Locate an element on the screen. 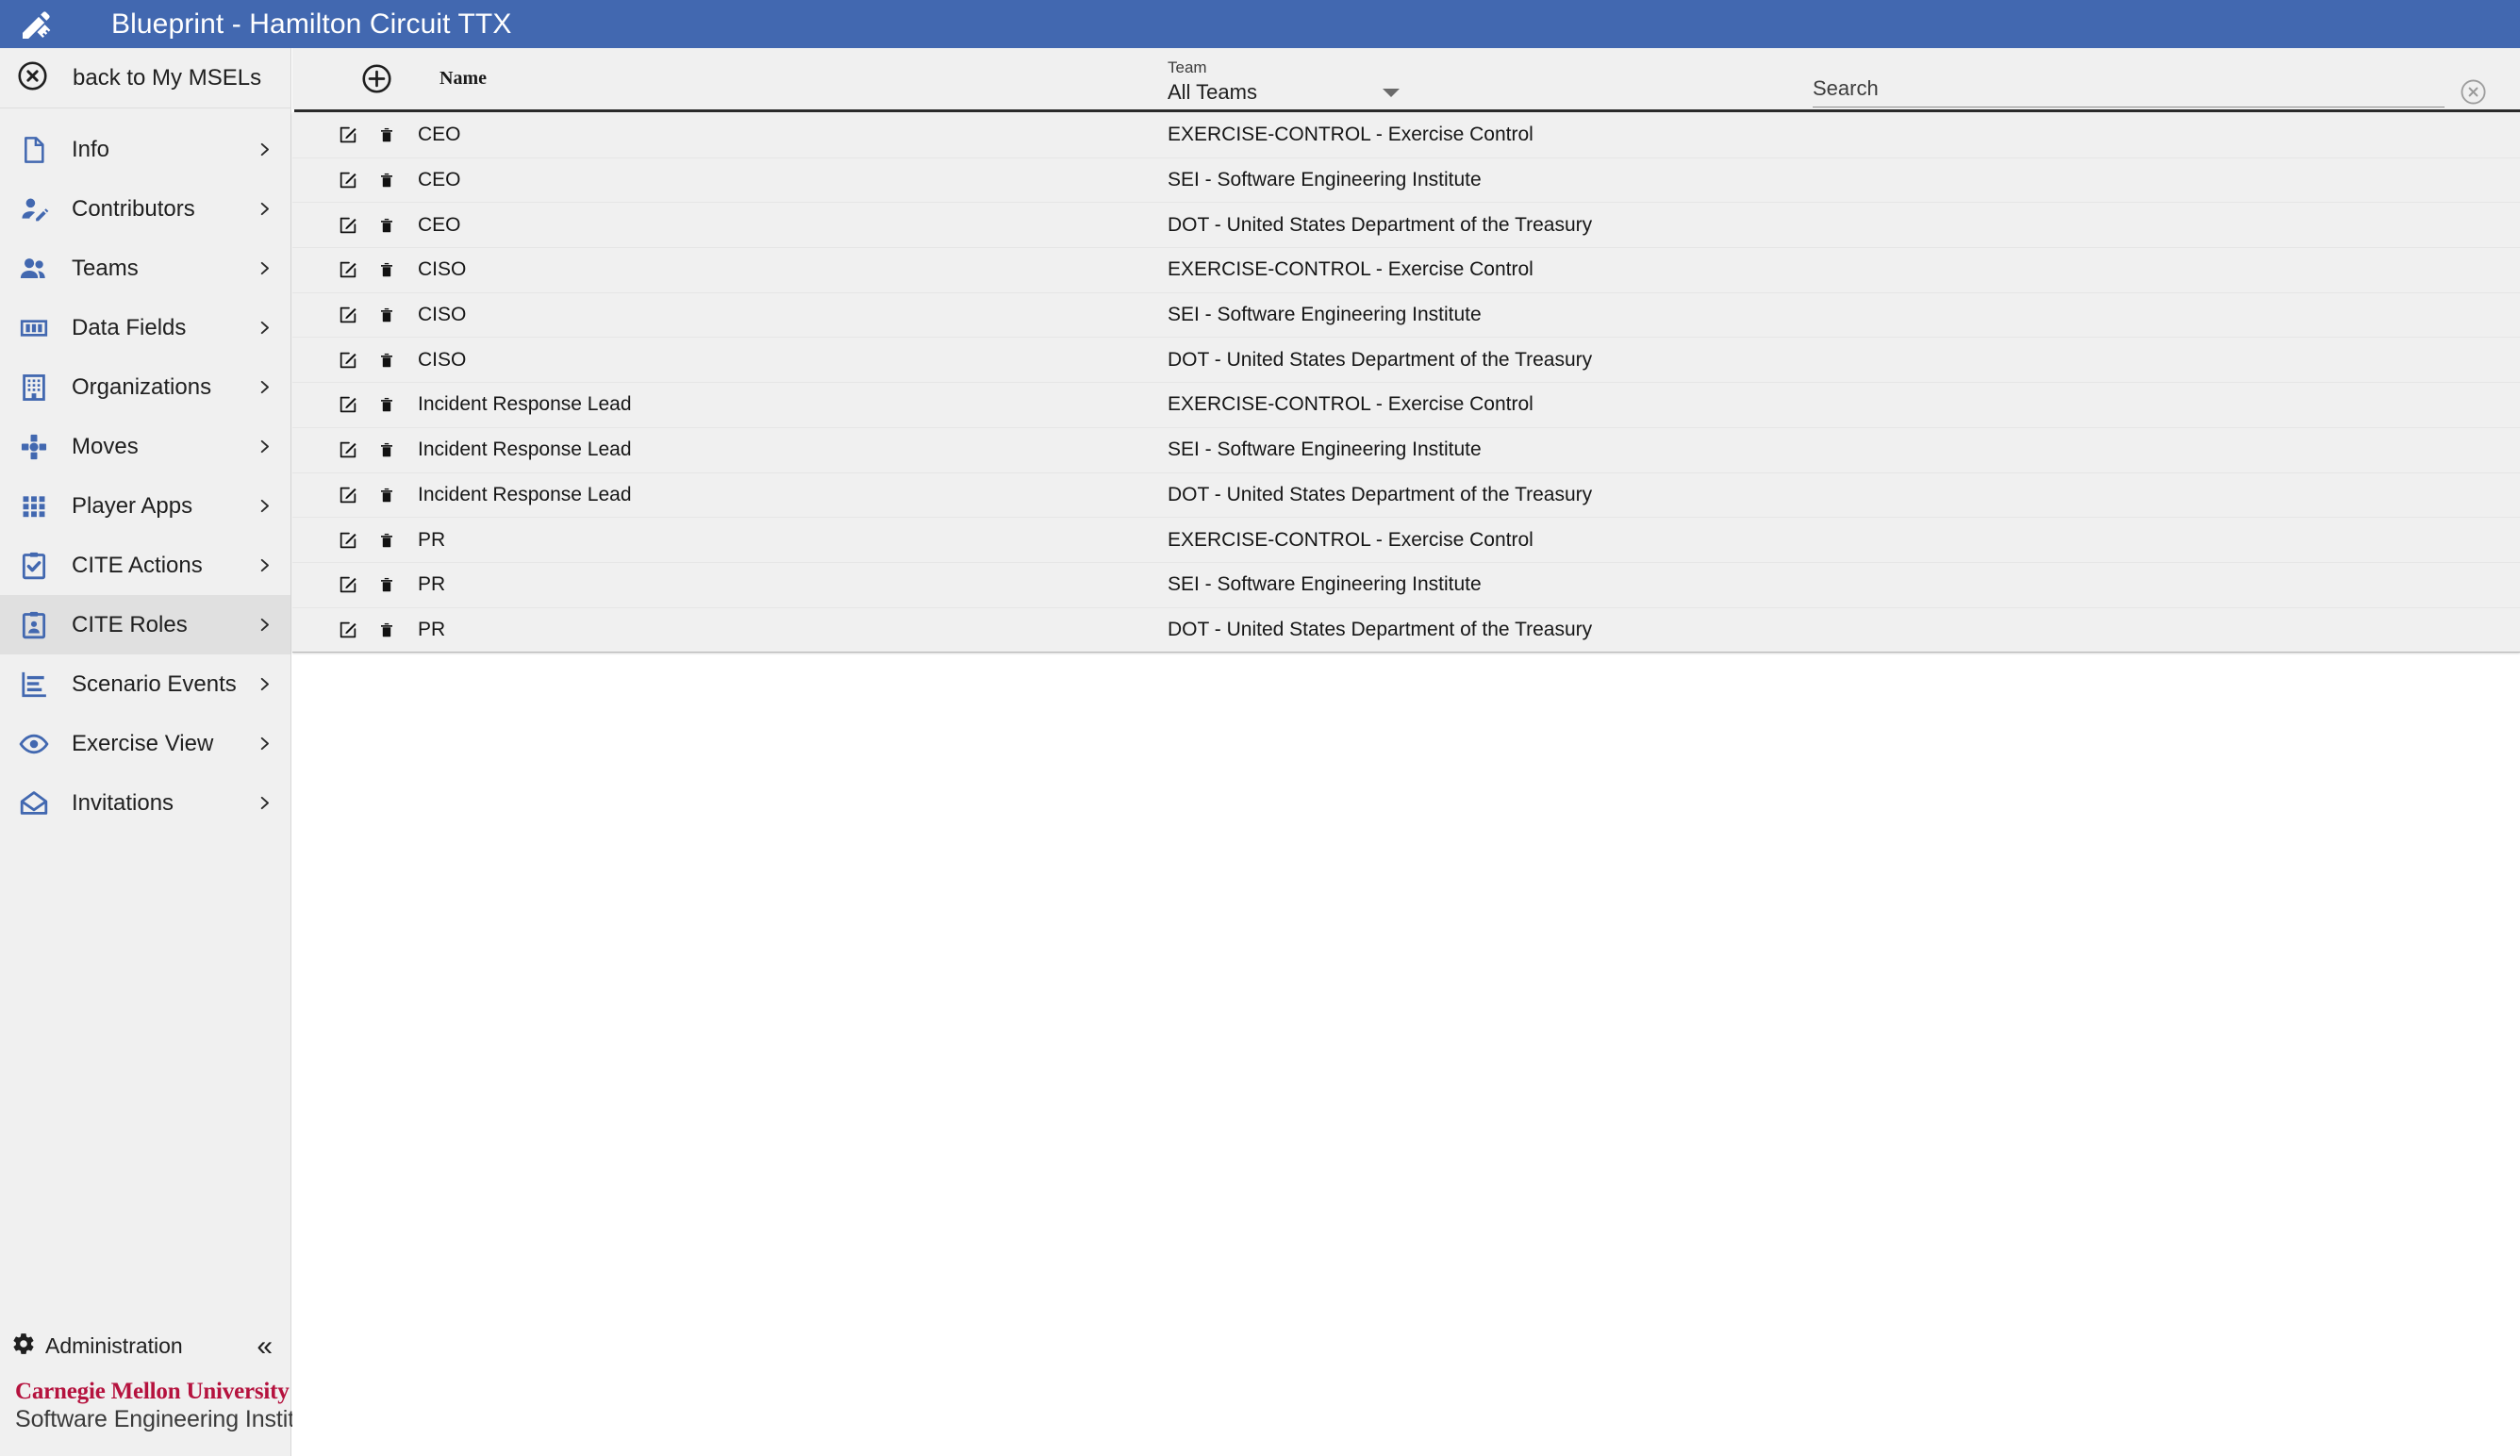  eye-icon is located at coordinates (38, 744).